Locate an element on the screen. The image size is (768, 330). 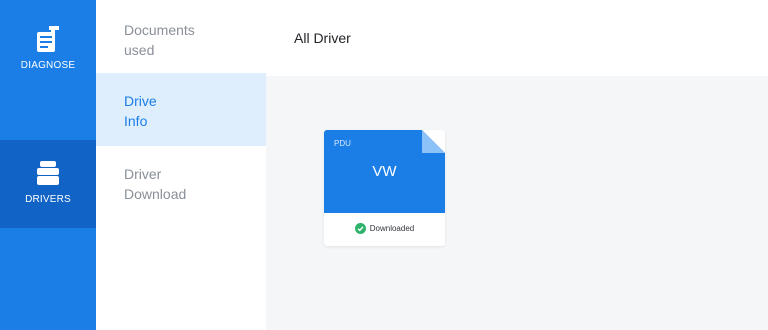
rail-item-drivers: DRIVERS is located at coordinates (48, 184).